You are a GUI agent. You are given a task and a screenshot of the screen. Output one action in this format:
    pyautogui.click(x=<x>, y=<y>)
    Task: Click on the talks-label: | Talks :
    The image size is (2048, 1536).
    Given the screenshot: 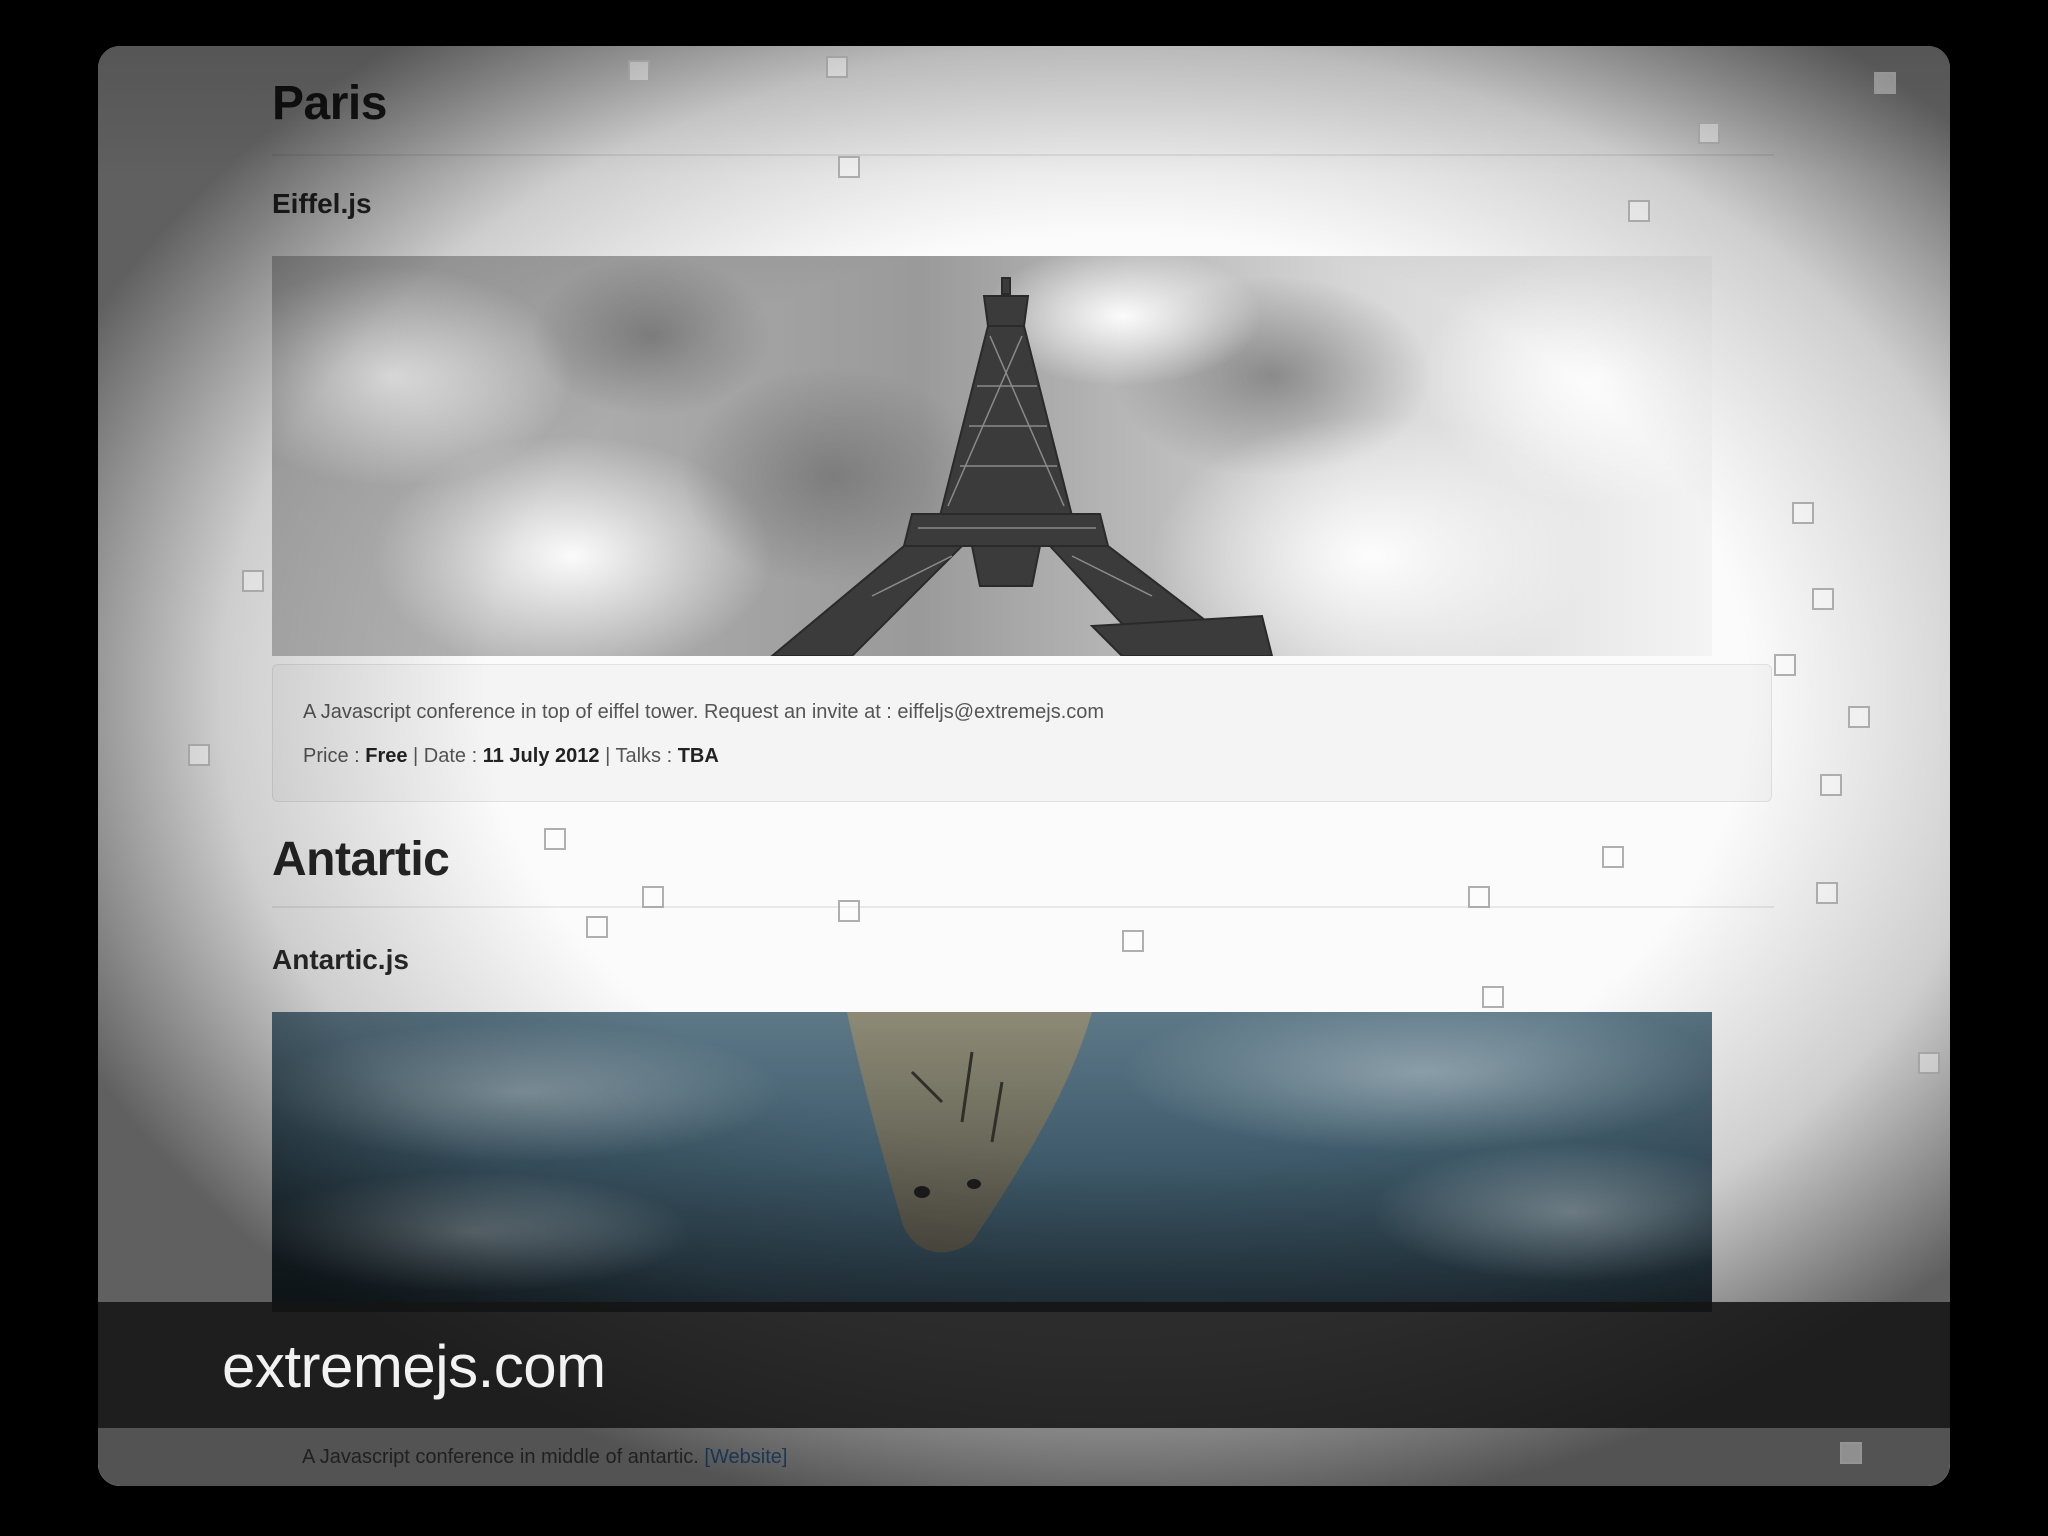 What is the action you would take?
    pyautogui.click(x=638, y=756)
    